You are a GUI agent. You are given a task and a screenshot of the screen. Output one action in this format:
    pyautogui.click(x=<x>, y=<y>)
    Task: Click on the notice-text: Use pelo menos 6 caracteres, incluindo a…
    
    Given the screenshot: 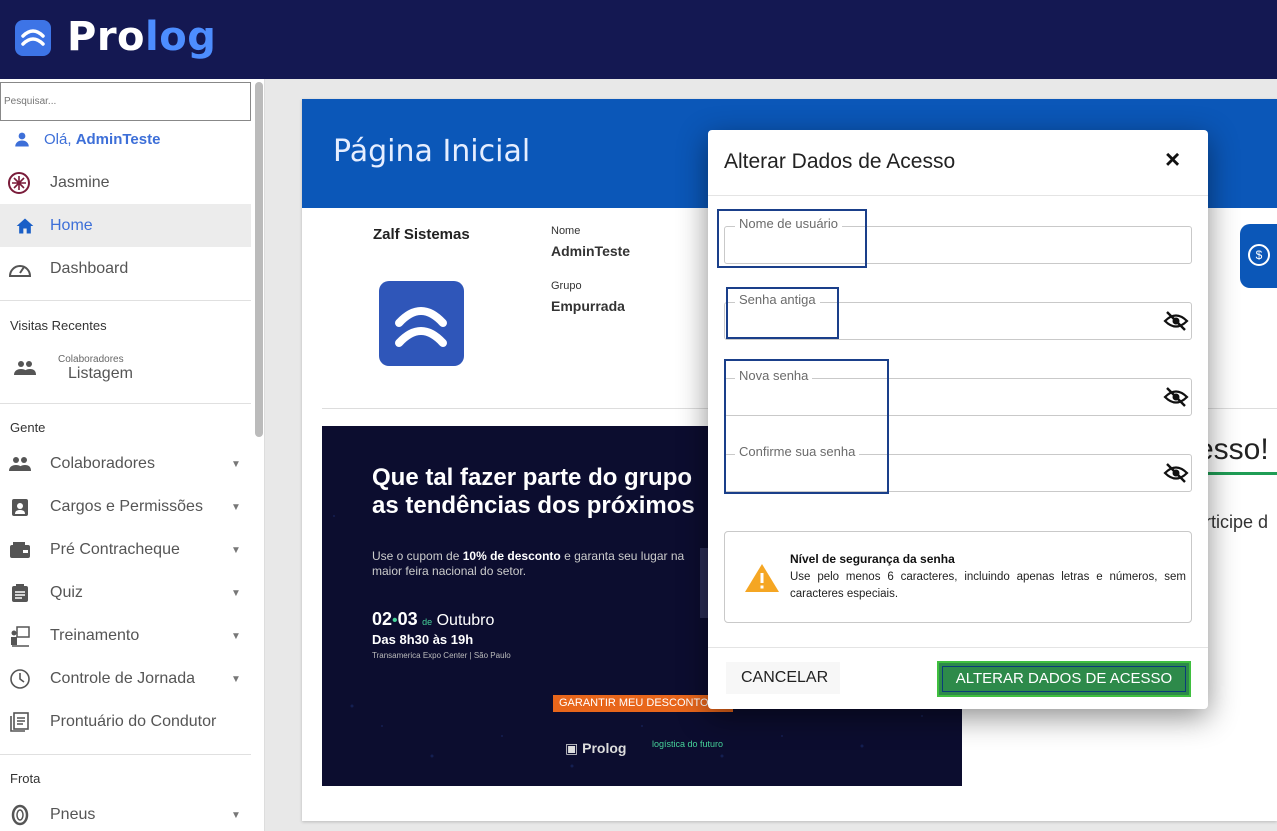 What is the action you would take?
    pyautogui.click(x=988, y=585)
    